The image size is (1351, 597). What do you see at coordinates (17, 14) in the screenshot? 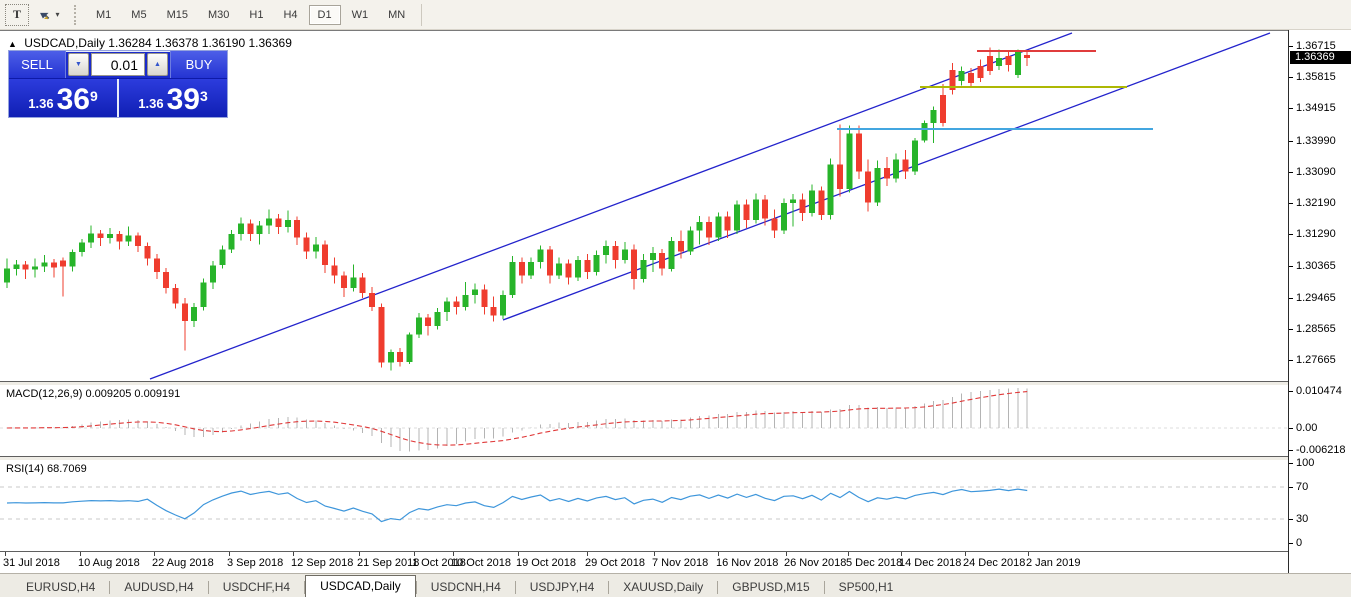
I see `text-label-tool-icon: T` at bounding box center [17, 14].